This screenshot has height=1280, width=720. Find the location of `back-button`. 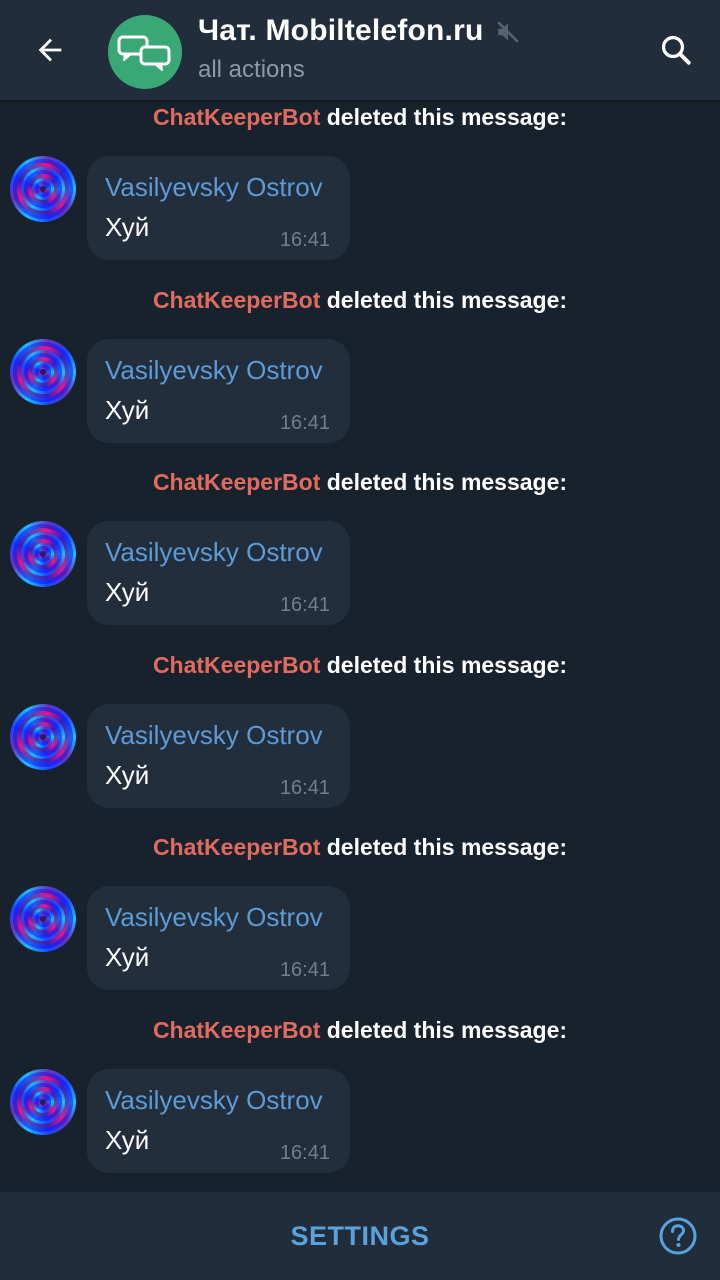

back-button is located at coordinates (50, 50).